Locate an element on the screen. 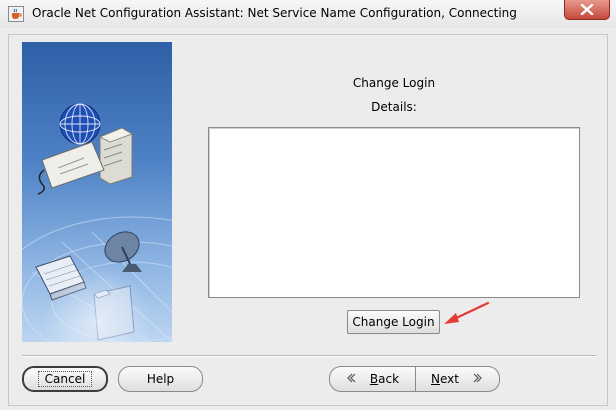  satellite-dish-icon is located at coordinates (123, 251).